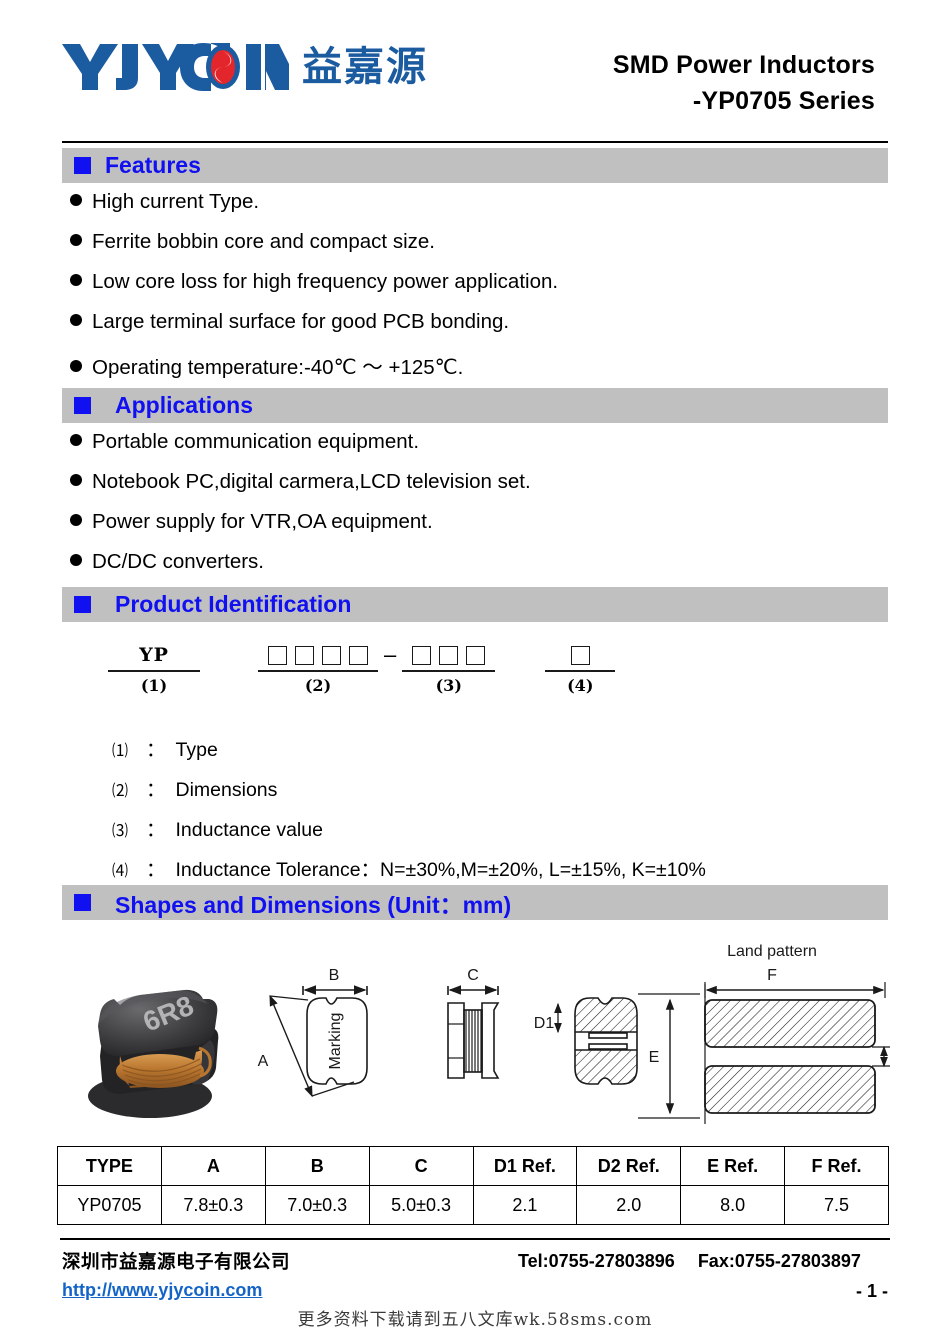 Image resolution: width=950 pixels, height=1344 pixels. What do you see at coordinates (233, 604) in the screenshot?
I see `product-identification-title: Product Identification` at bounding box center [233, 604].